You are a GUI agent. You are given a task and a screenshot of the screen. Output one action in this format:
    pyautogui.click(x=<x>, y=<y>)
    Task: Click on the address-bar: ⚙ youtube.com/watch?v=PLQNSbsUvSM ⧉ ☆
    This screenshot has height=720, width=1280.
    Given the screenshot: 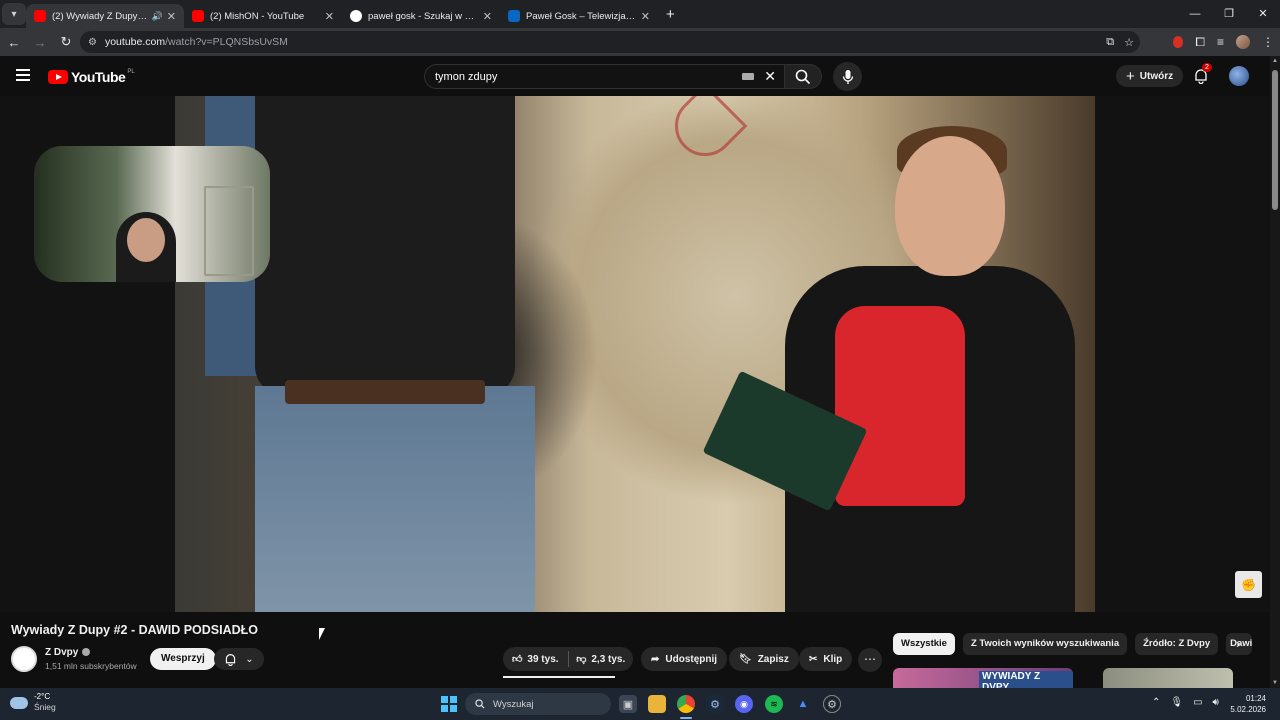 What is the action you would take?
    pyautogui.click(x=610, y=42)
    